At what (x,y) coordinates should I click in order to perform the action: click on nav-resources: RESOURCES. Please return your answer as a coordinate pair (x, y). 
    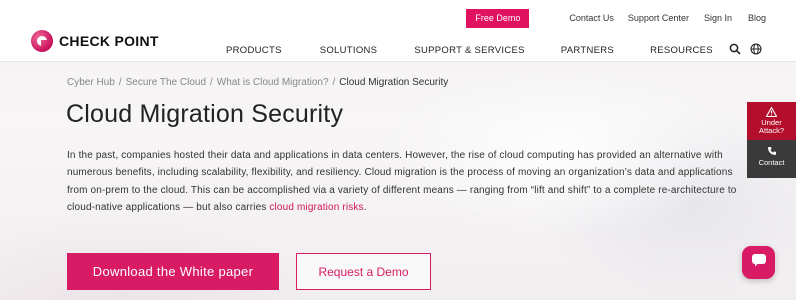
    Looking at the image, I should click on (681, 50).